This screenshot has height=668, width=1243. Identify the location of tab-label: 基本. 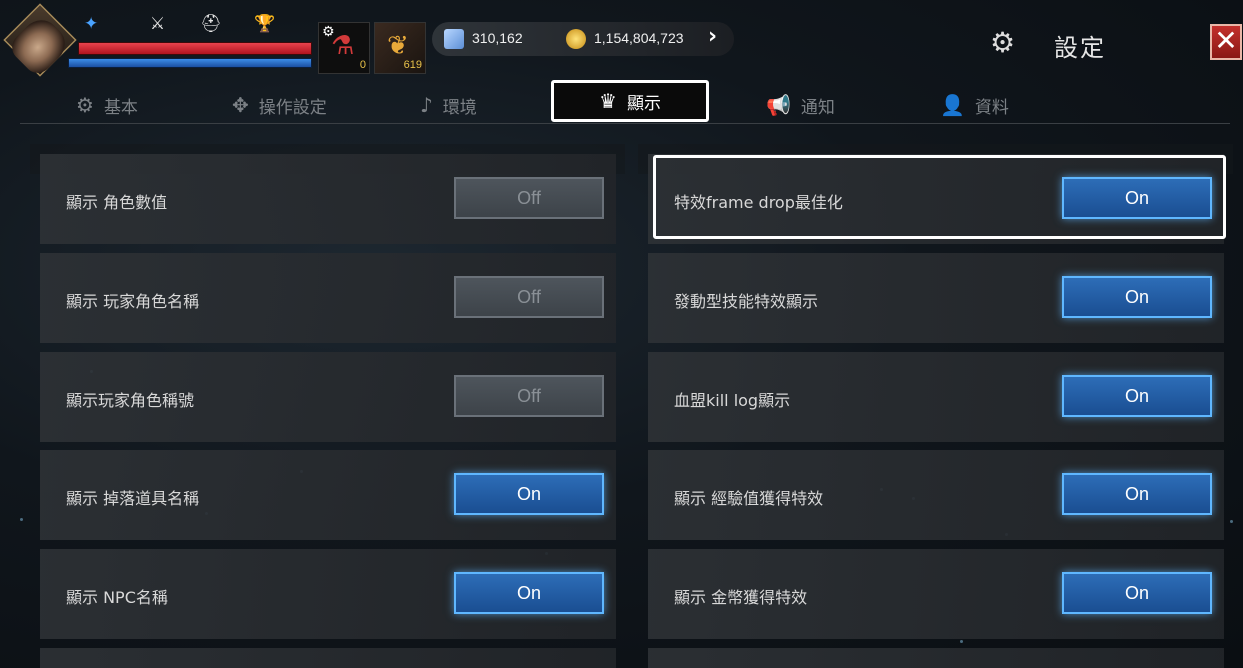
(120, 107).